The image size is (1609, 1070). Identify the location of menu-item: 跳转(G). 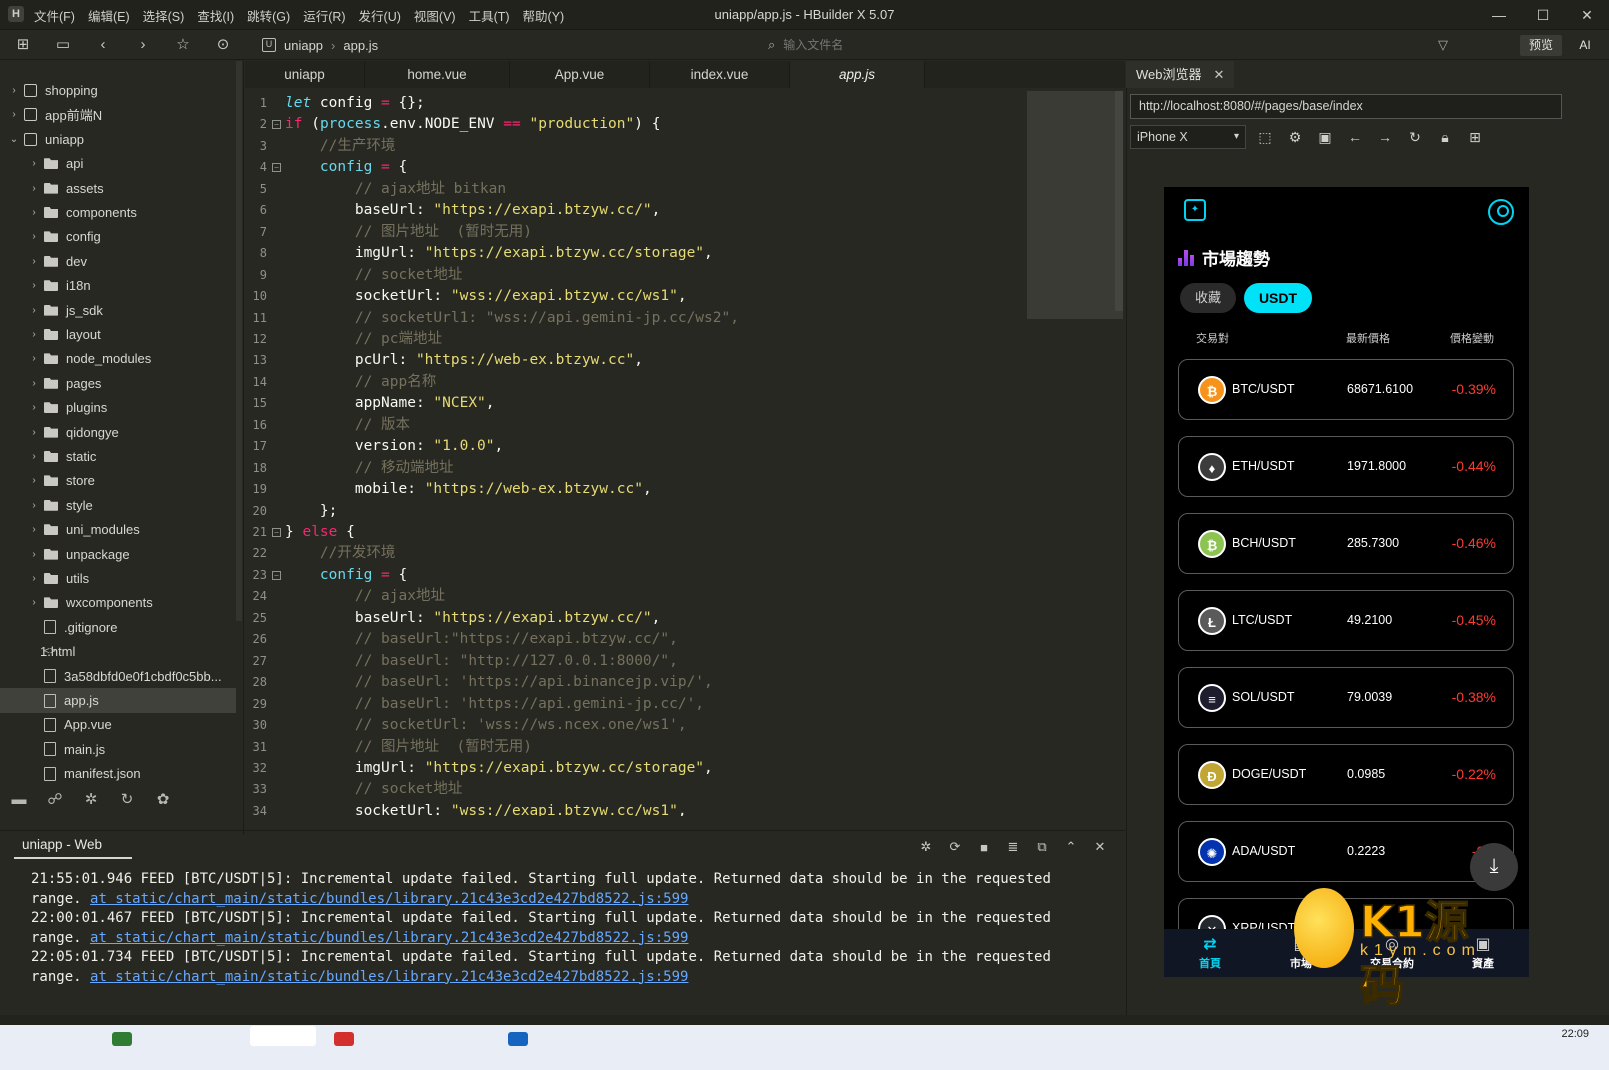
(268, 15).